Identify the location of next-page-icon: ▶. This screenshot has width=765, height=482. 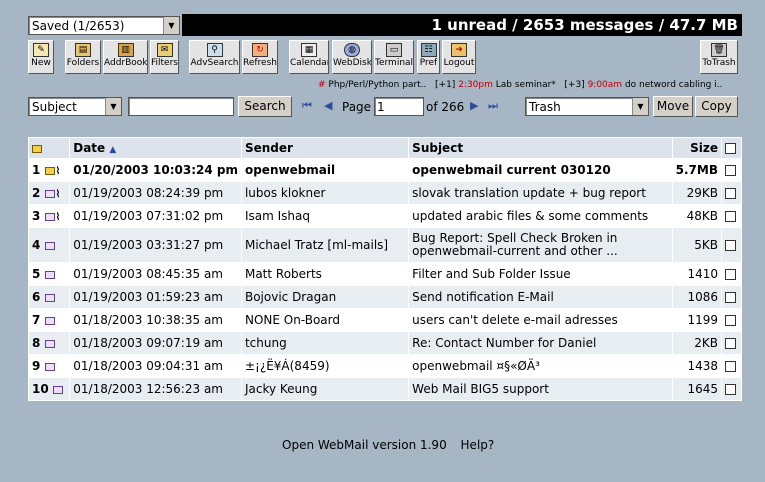
(474, 105).